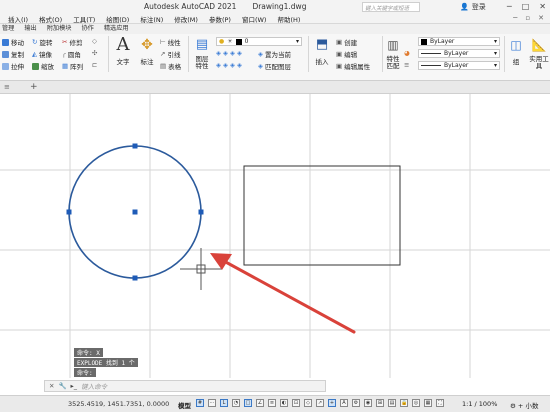 Image resolution: width=550 pixels, height=412 pixels. Describe the element at coordinates (202, 53) in the screenshot. I see `layer-properties-button: ▤ 图层特性` at that location.